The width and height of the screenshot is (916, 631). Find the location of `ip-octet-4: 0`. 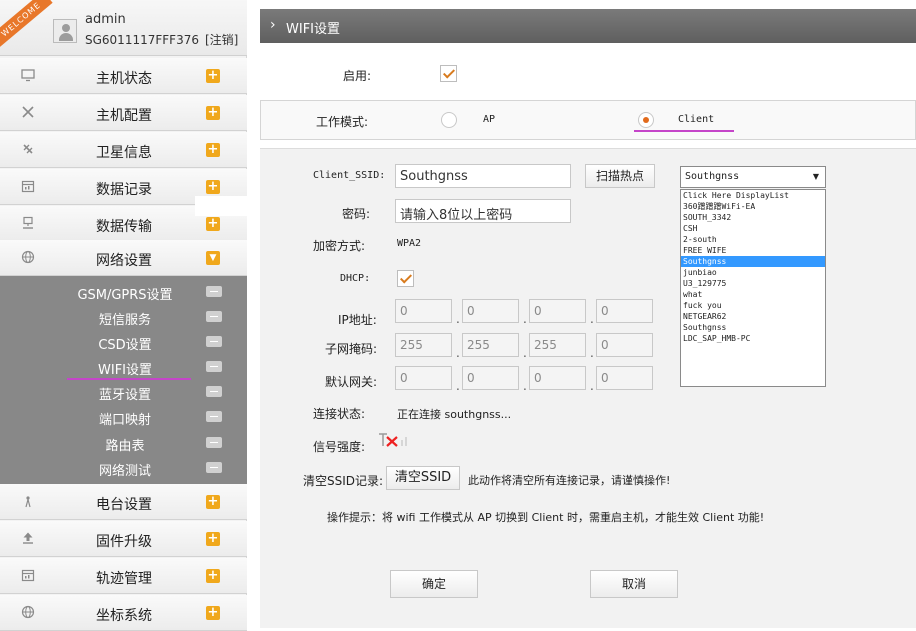

ip-octet-4: 0 is located at coordinates (624, 311).